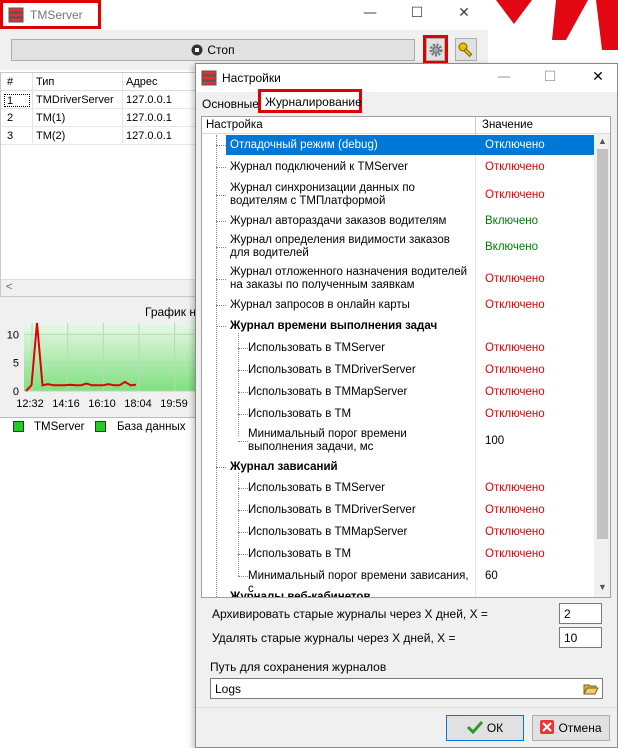 The image size is (618, 748). What do you see at coordinates (602, 141) in the screenshot?
I see `scroll-up-icon: ▲` at bounding box center [602, 141].